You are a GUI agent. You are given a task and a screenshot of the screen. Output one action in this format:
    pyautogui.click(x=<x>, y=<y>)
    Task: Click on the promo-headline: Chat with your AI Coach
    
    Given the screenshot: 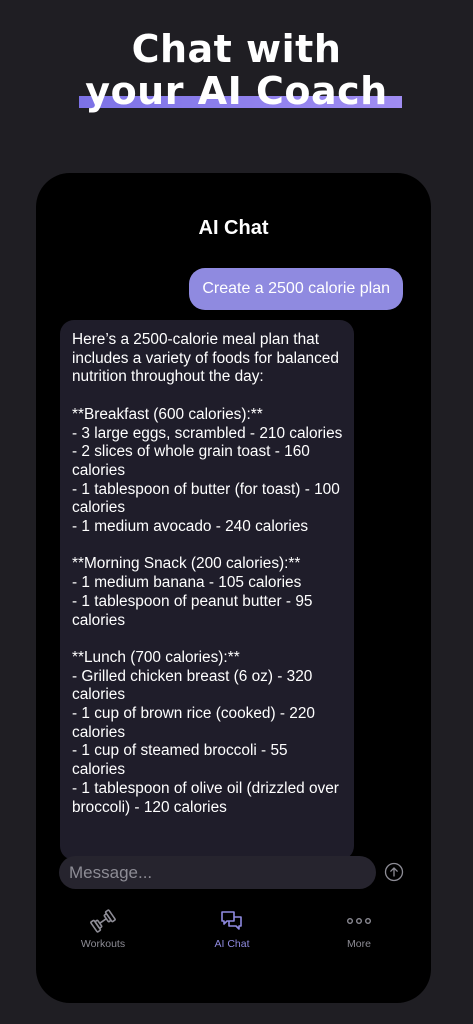 What is the action you would take?
    pyautogui.click(x=236, y=70)
    